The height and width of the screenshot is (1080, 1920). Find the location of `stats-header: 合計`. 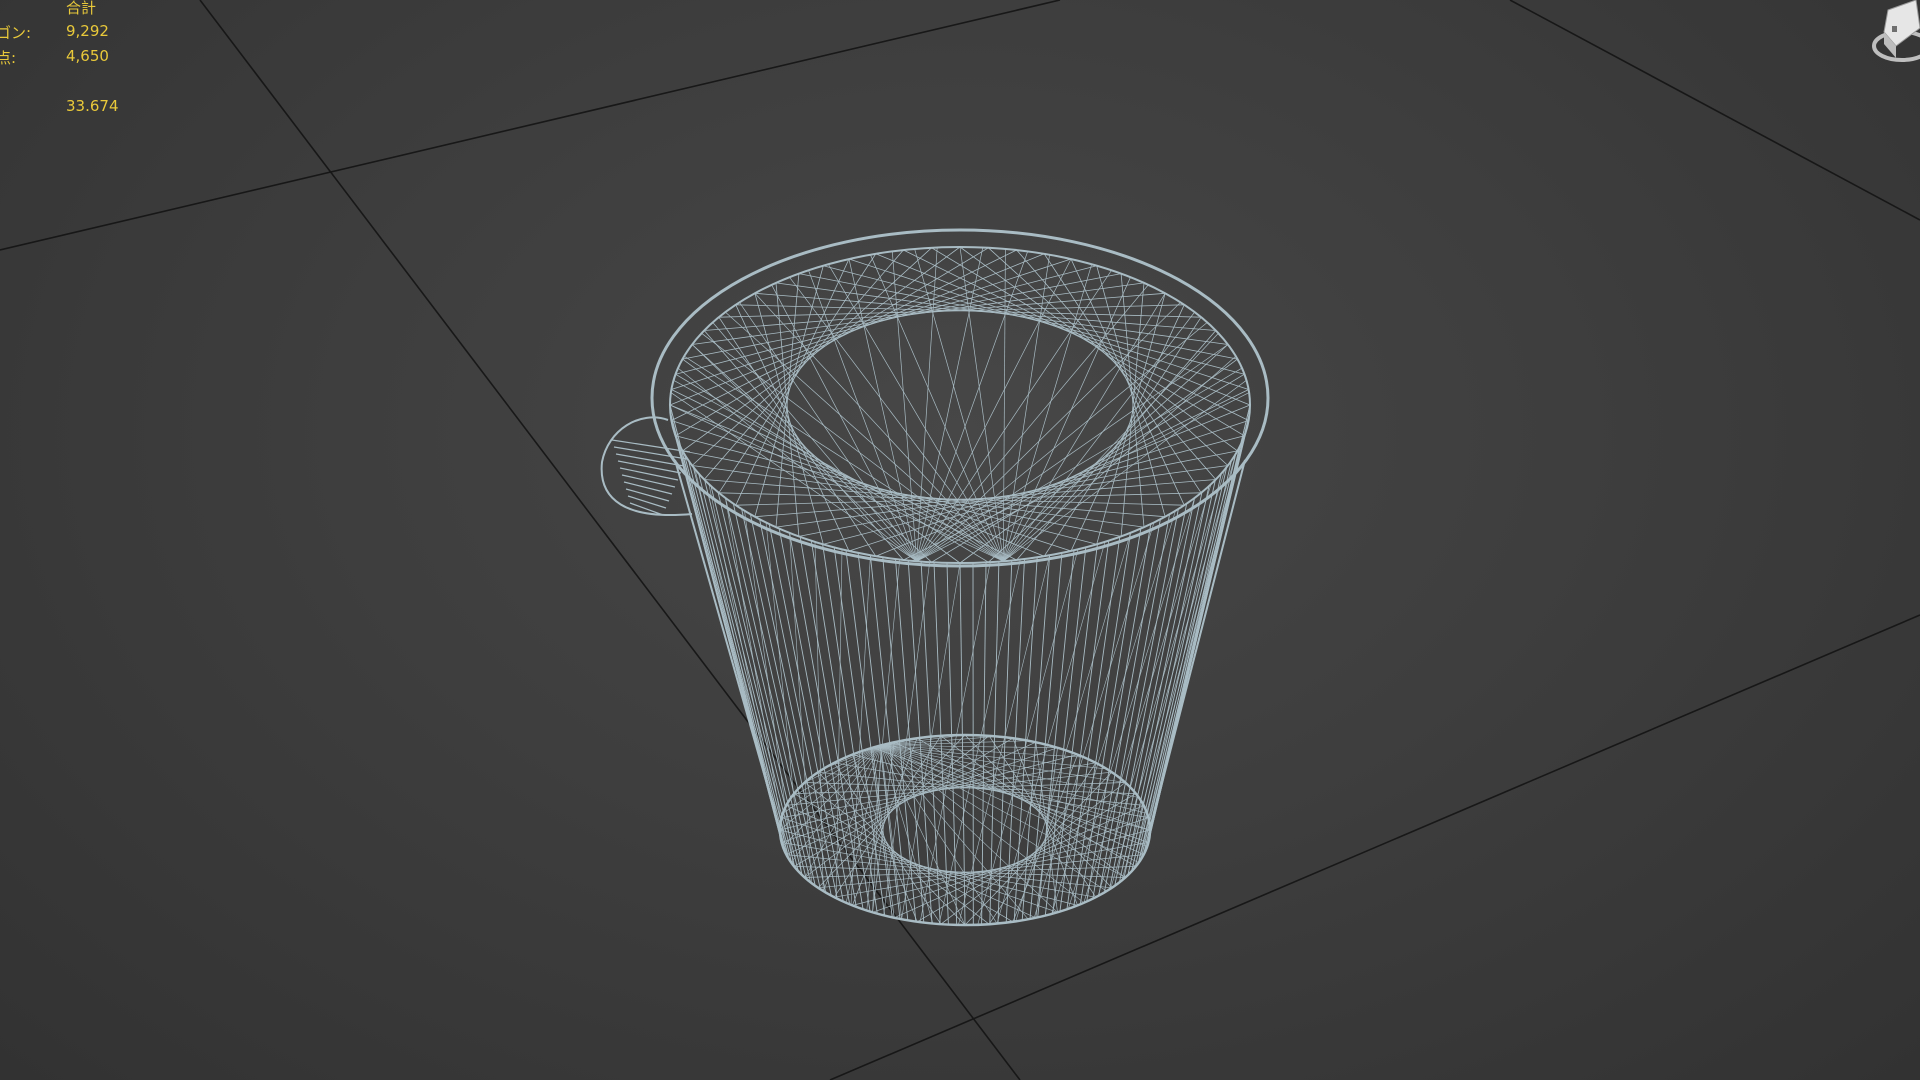

stats-header: 合計 is located at coordinates (81, 8).